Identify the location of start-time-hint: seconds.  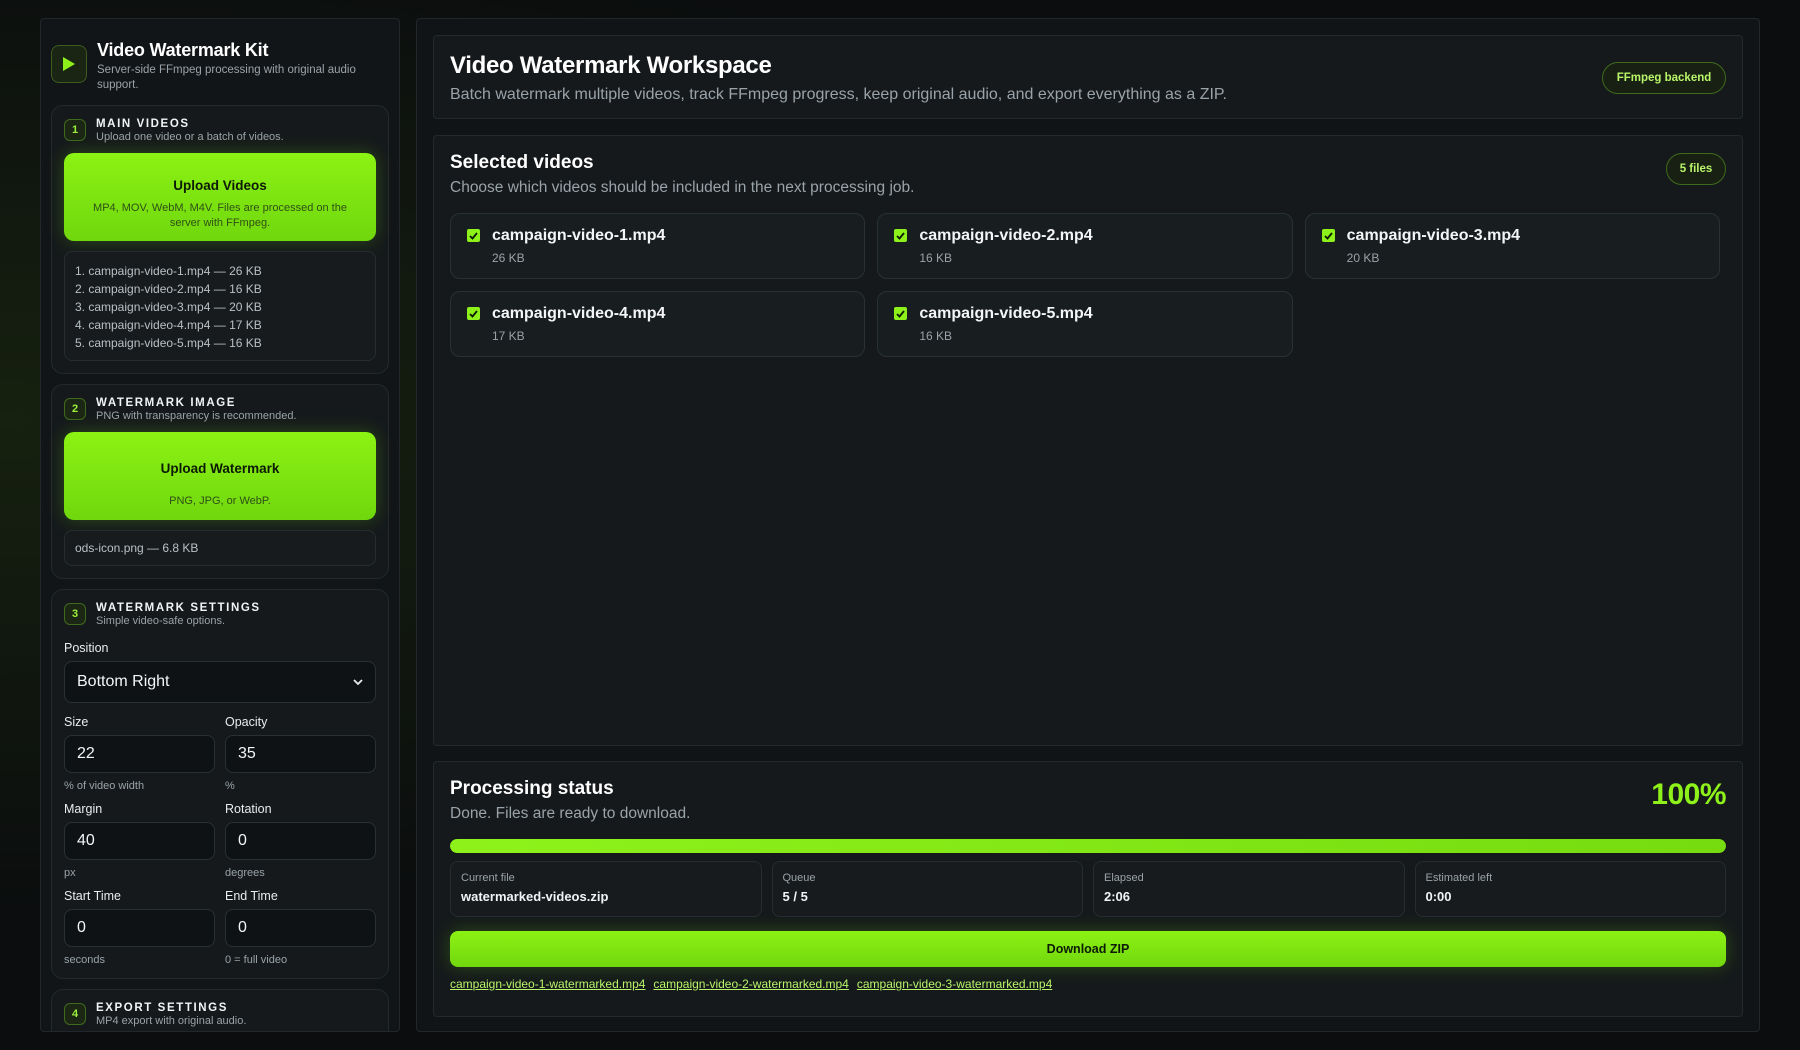
(84, 960).